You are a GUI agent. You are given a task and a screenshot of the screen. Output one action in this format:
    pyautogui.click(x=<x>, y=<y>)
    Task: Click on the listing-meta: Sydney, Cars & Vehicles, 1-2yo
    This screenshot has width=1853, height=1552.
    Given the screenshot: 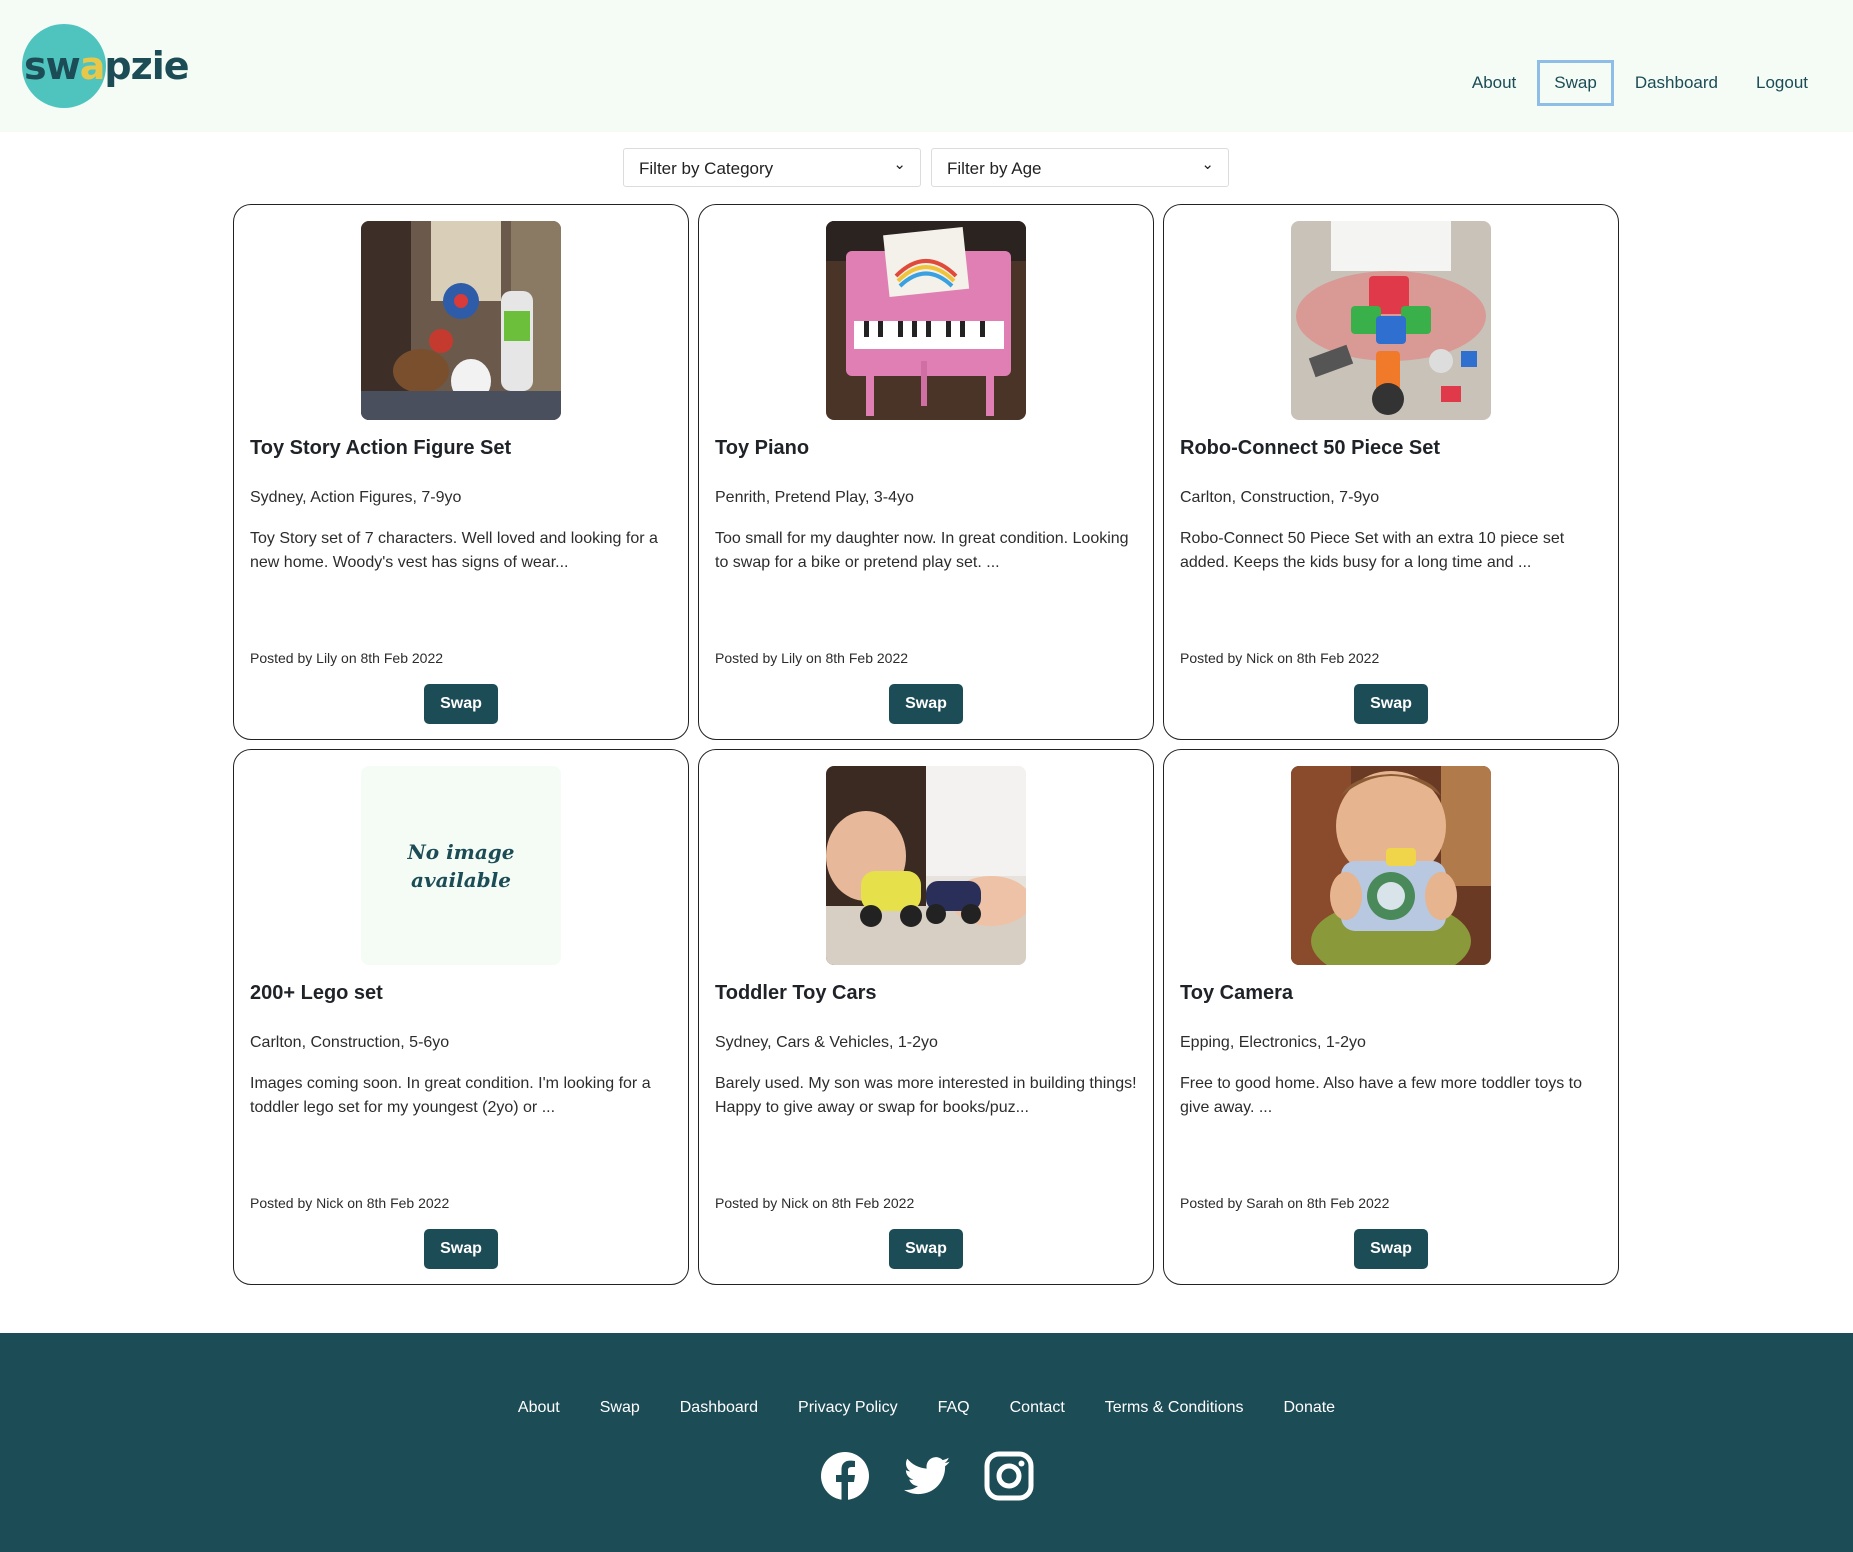 What is the action you would take?
    pyautogui.click(x=826, y=1042)
    